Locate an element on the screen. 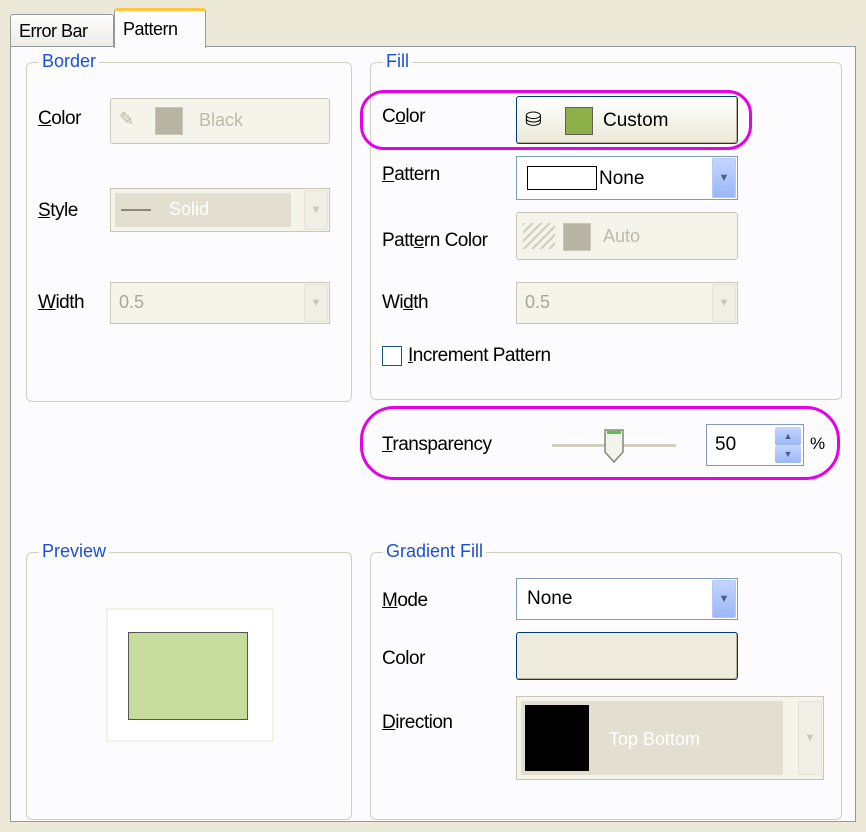  pattern-none-preview is located at coordinates (562, 178).